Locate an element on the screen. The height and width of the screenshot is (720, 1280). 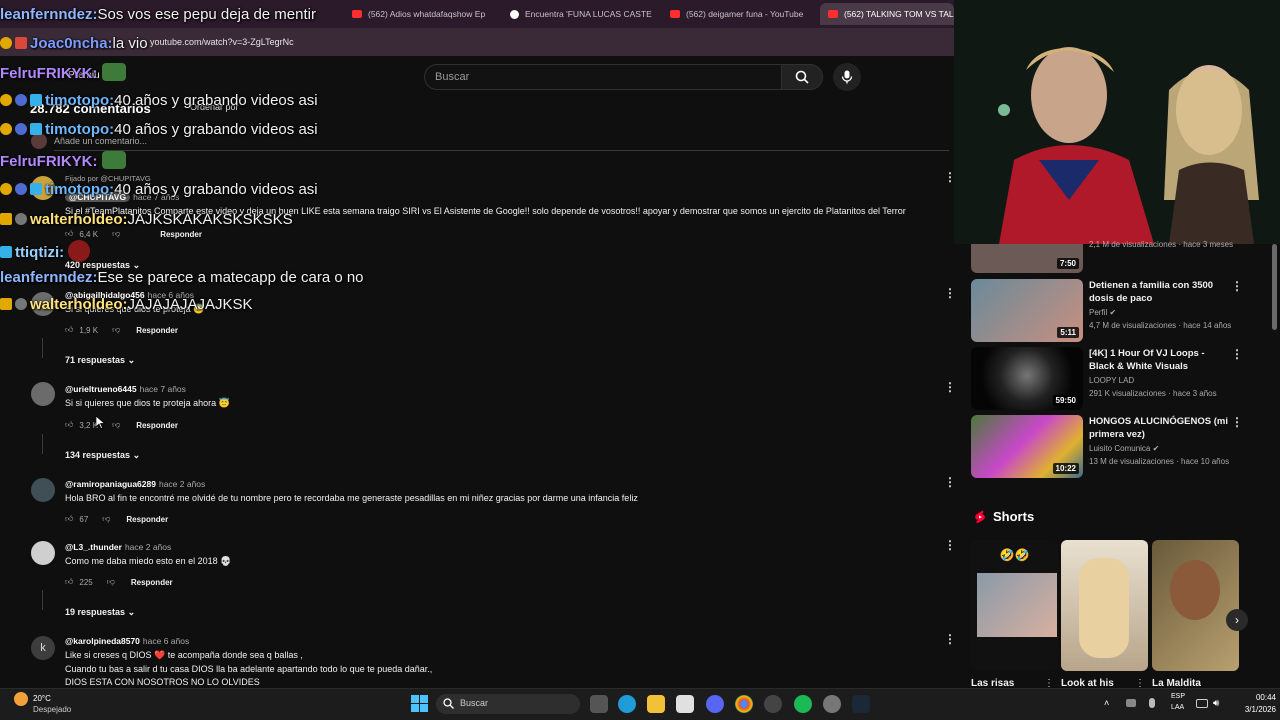
thread-line is located at coordinates (42, 444).